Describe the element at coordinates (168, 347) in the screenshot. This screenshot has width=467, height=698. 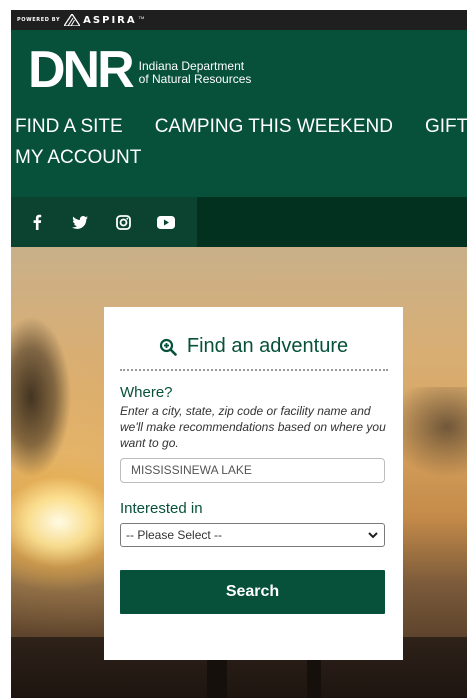
I see `search-zoom-icon` at that location.